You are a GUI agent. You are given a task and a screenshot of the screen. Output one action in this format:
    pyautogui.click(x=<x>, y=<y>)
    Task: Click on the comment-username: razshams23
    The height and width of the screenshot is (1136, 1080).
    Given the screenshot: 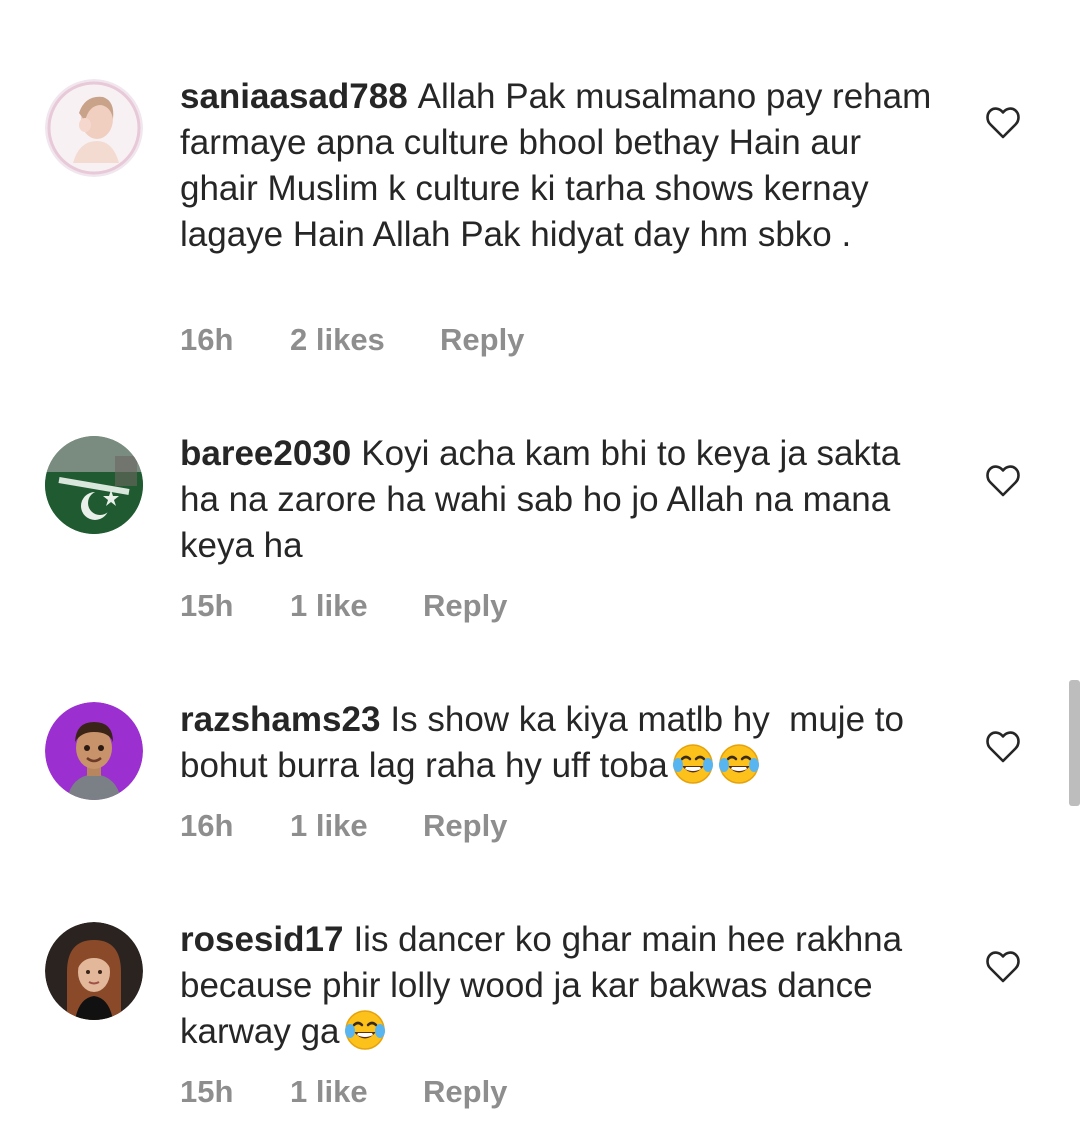 What is the action you would take?
    pyautogui.click(x=280, y=719)
    